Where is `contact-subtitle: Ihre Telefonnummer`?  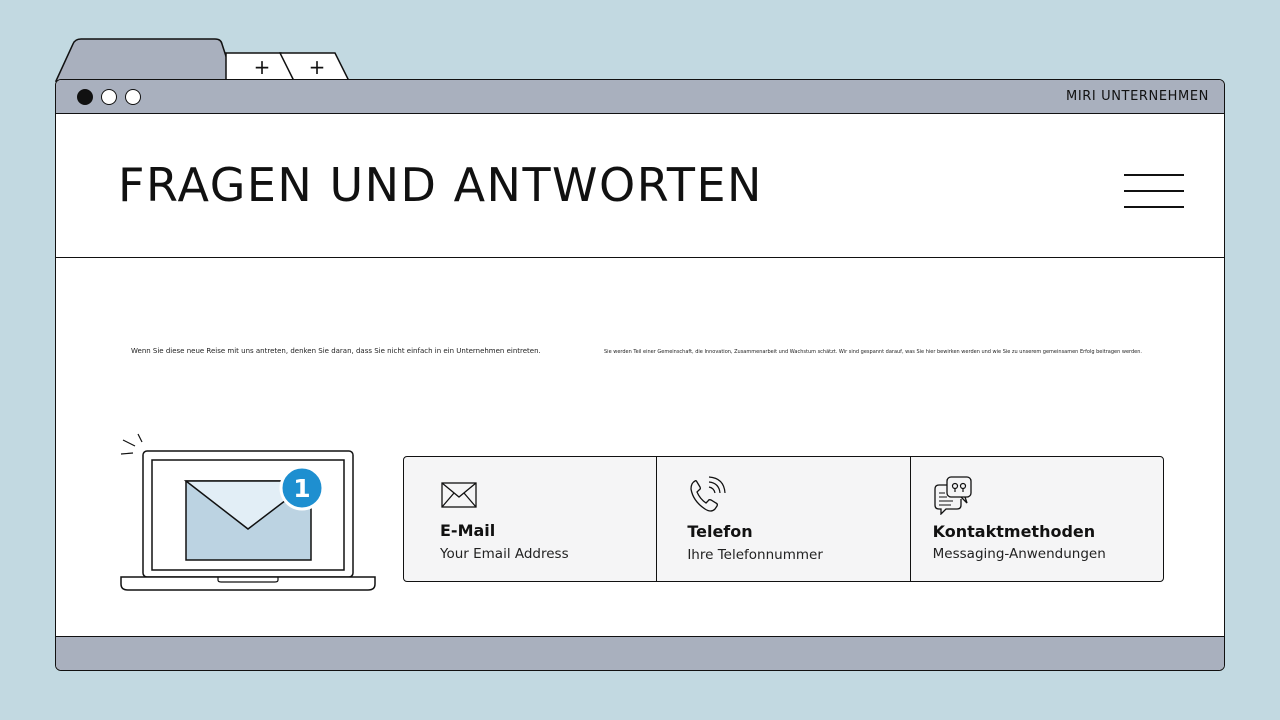 contact-subtitle: Ihre Telefonnummer is located at coordinates (755, 555).